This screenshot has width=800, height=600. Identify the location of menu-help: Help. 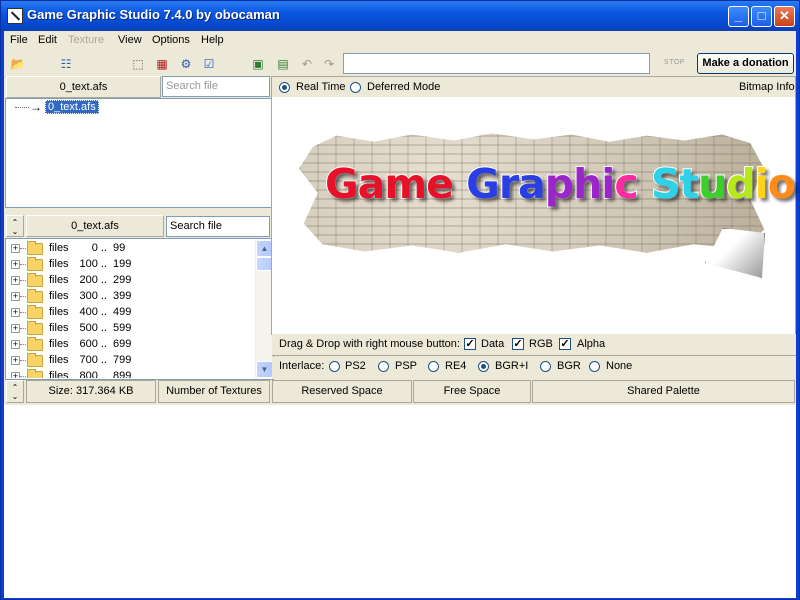
(212, 40).